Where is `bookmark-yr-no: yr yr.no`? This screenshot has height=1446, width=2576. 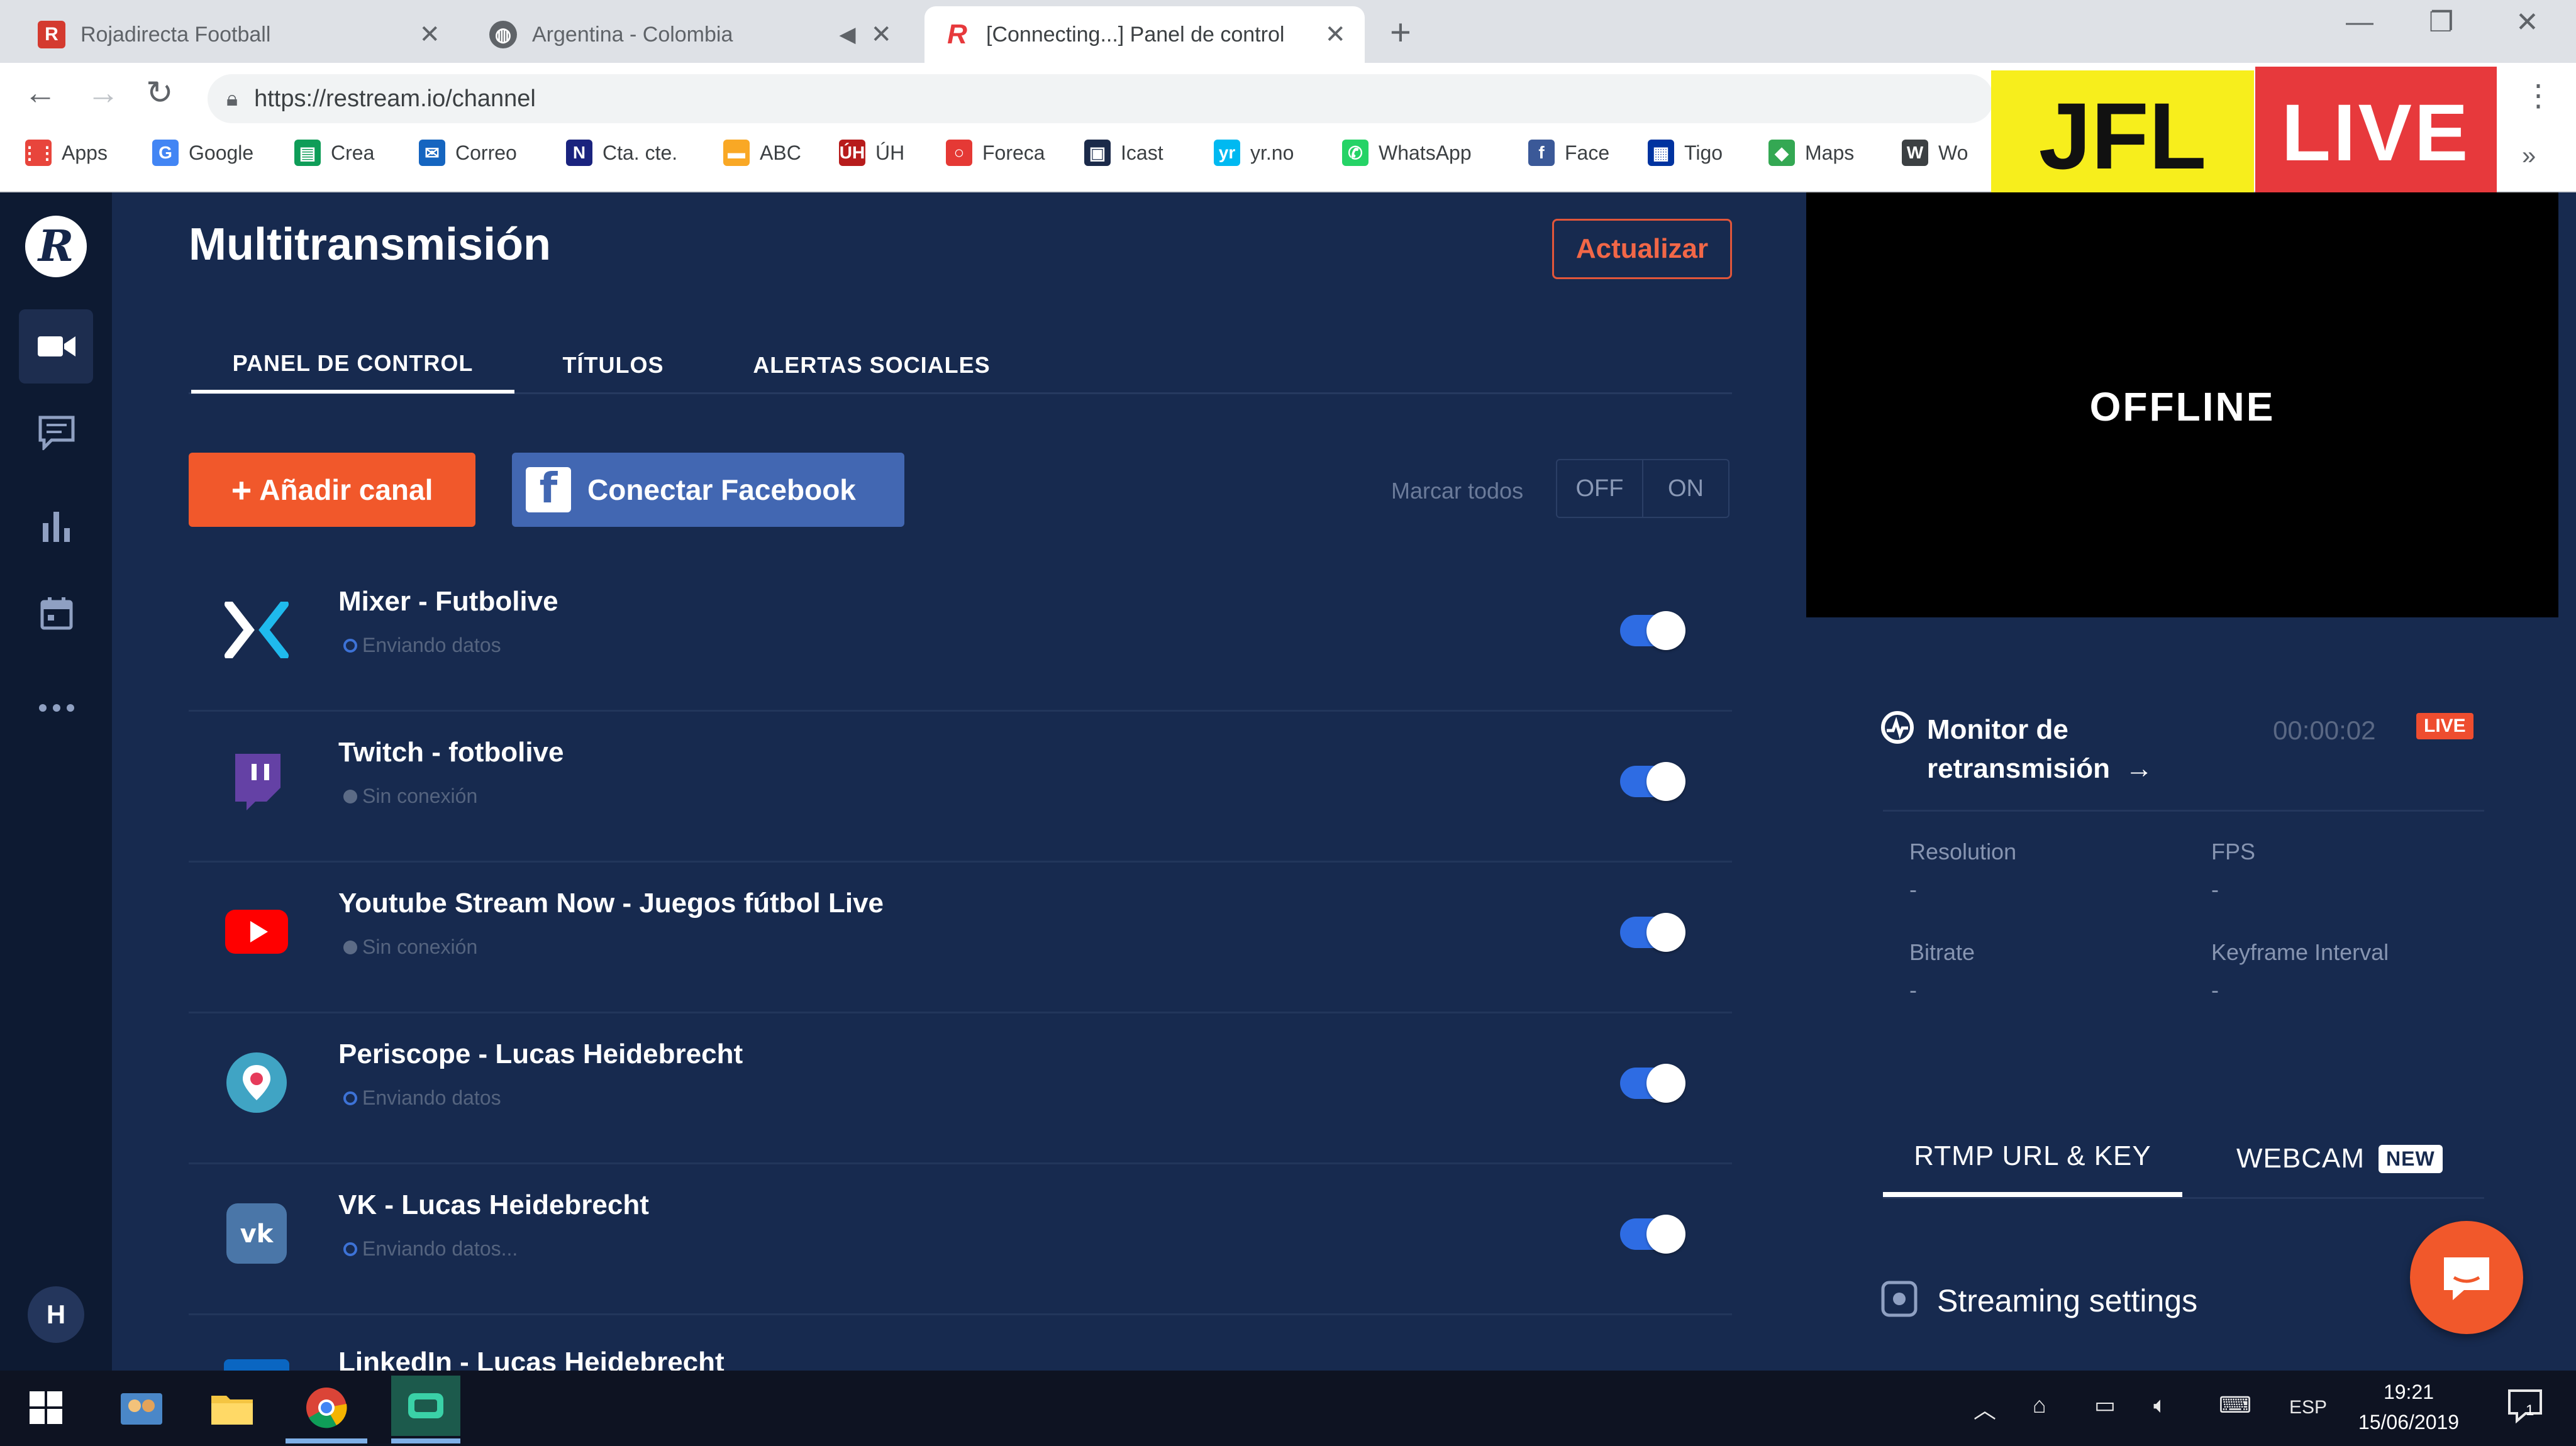 bookmark-yr-no: yr yr.no is located at coordinates (1254, 153).